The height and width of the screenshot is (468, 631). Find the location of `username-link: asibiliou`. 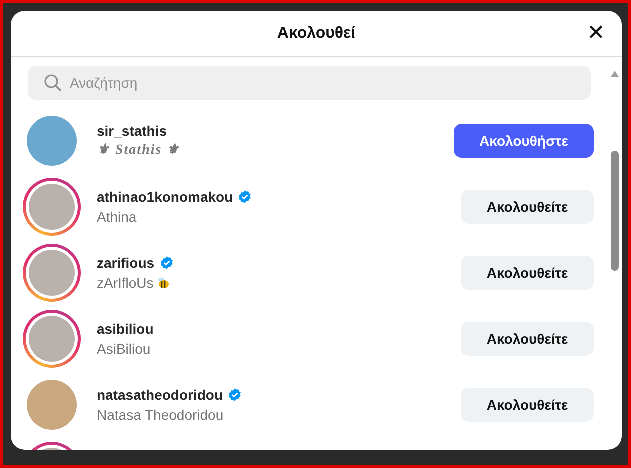

username-link: asibiliou is located at coordinates (125, 329).